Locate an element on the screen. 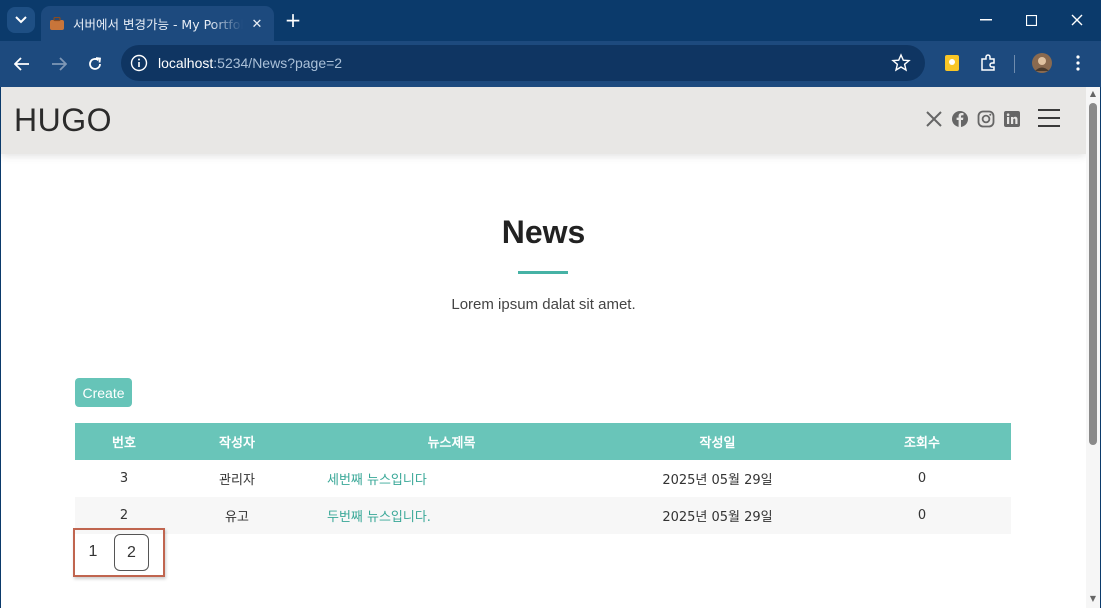 Image resolution: width=1101 pixels, height=608 pixels. column-header-title: 뉴스제목 is located at coordinates (451, 441).